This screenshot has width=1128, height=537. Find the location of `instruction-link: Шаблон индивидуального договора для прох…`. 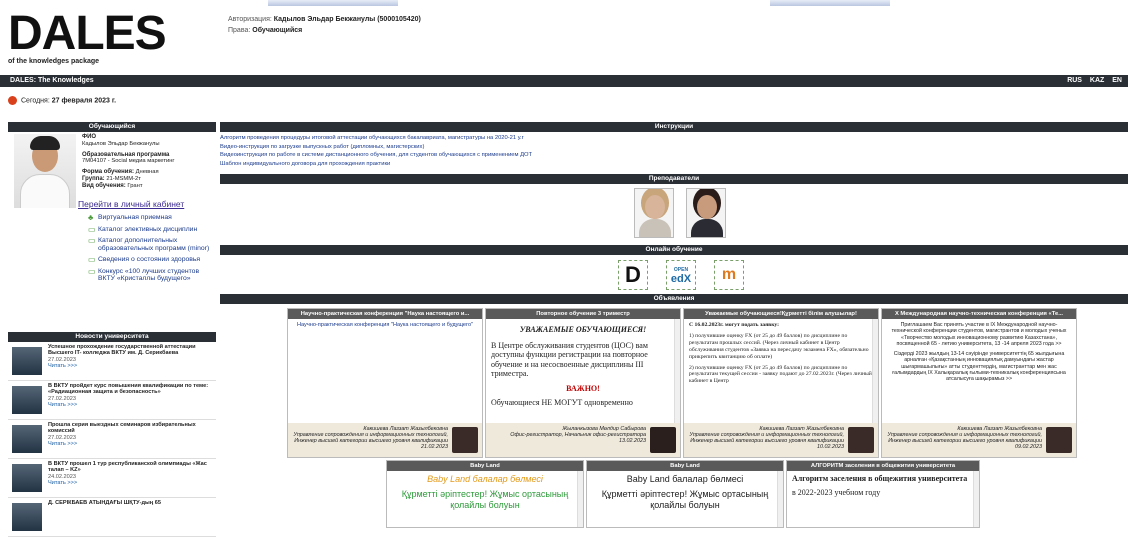

instruction-link: Шаблон индивидуального договора для прох… is located at coordinates (305, 164).